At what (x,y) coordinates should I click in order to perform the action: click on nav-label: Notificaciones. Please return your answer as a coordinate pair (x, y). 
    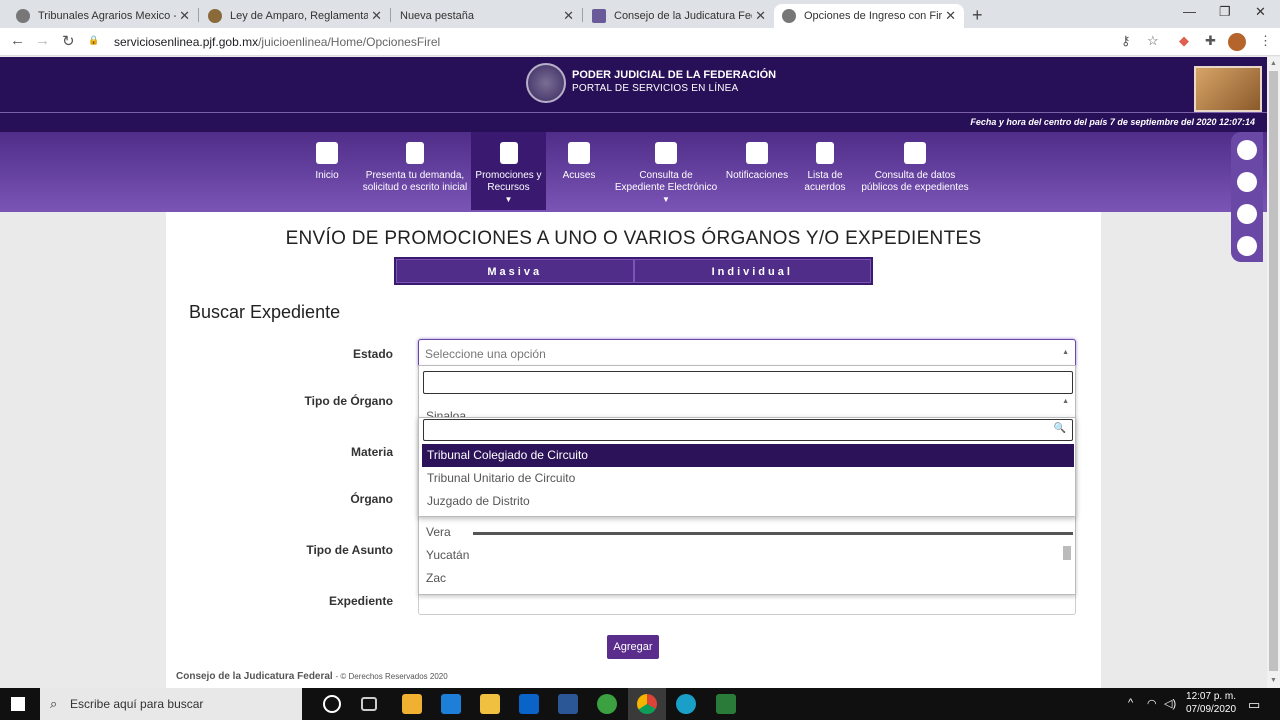
    Looking at the image, I should click on (757, 175).